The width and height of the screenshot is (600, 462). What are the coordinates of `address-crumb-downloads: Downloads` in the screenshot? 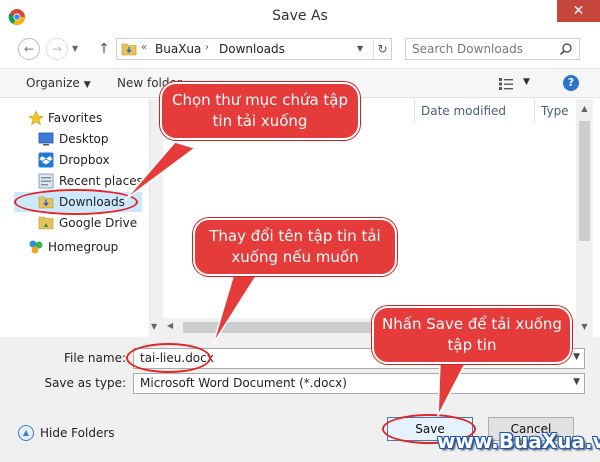 It's located at (252, 49).